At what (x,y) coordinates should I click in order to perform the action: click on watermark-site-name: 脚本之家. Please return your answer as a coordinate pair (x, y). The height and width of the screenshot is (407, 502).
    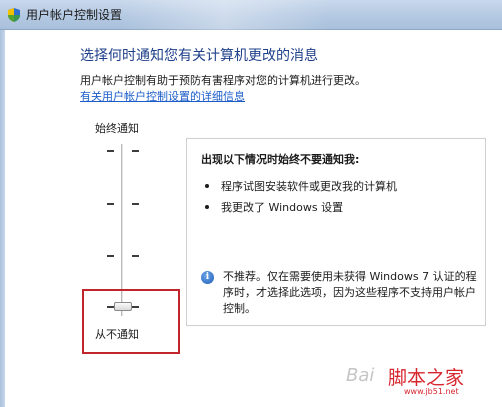
    Looking at the image, I should click on (426, 378).